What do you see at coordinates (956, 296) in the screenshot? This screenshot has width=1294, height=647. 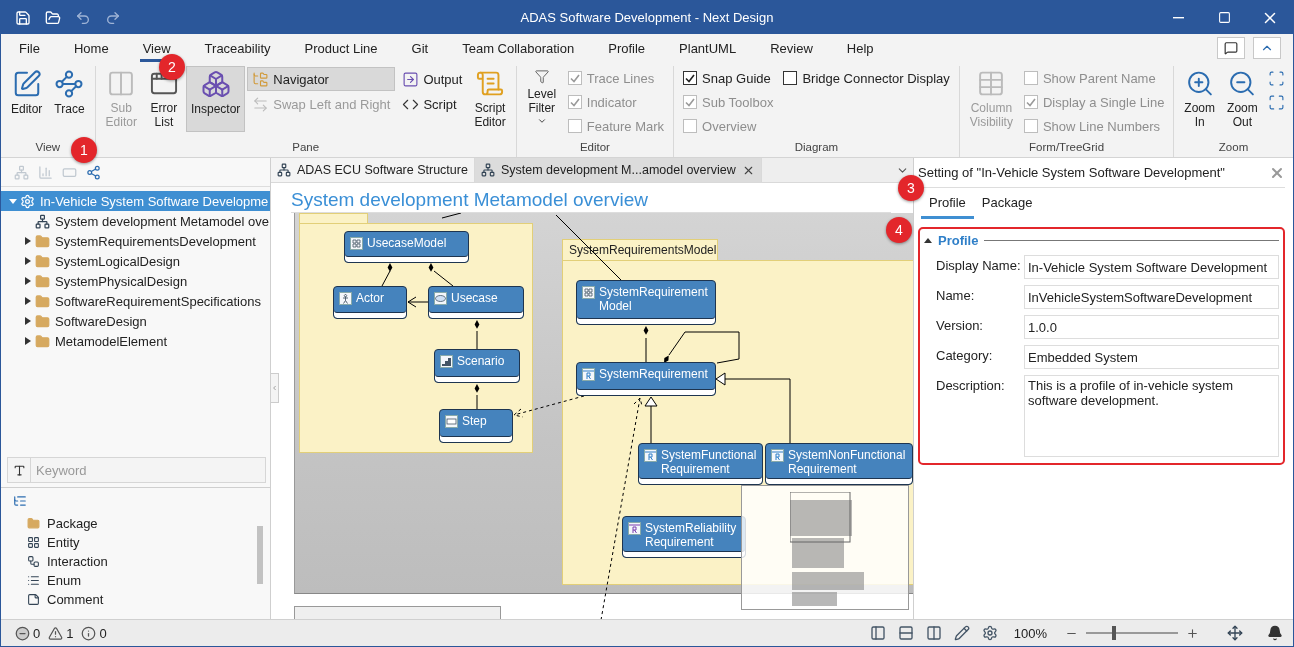 I see `field-label: Name:` at bounding box center [956, 296].